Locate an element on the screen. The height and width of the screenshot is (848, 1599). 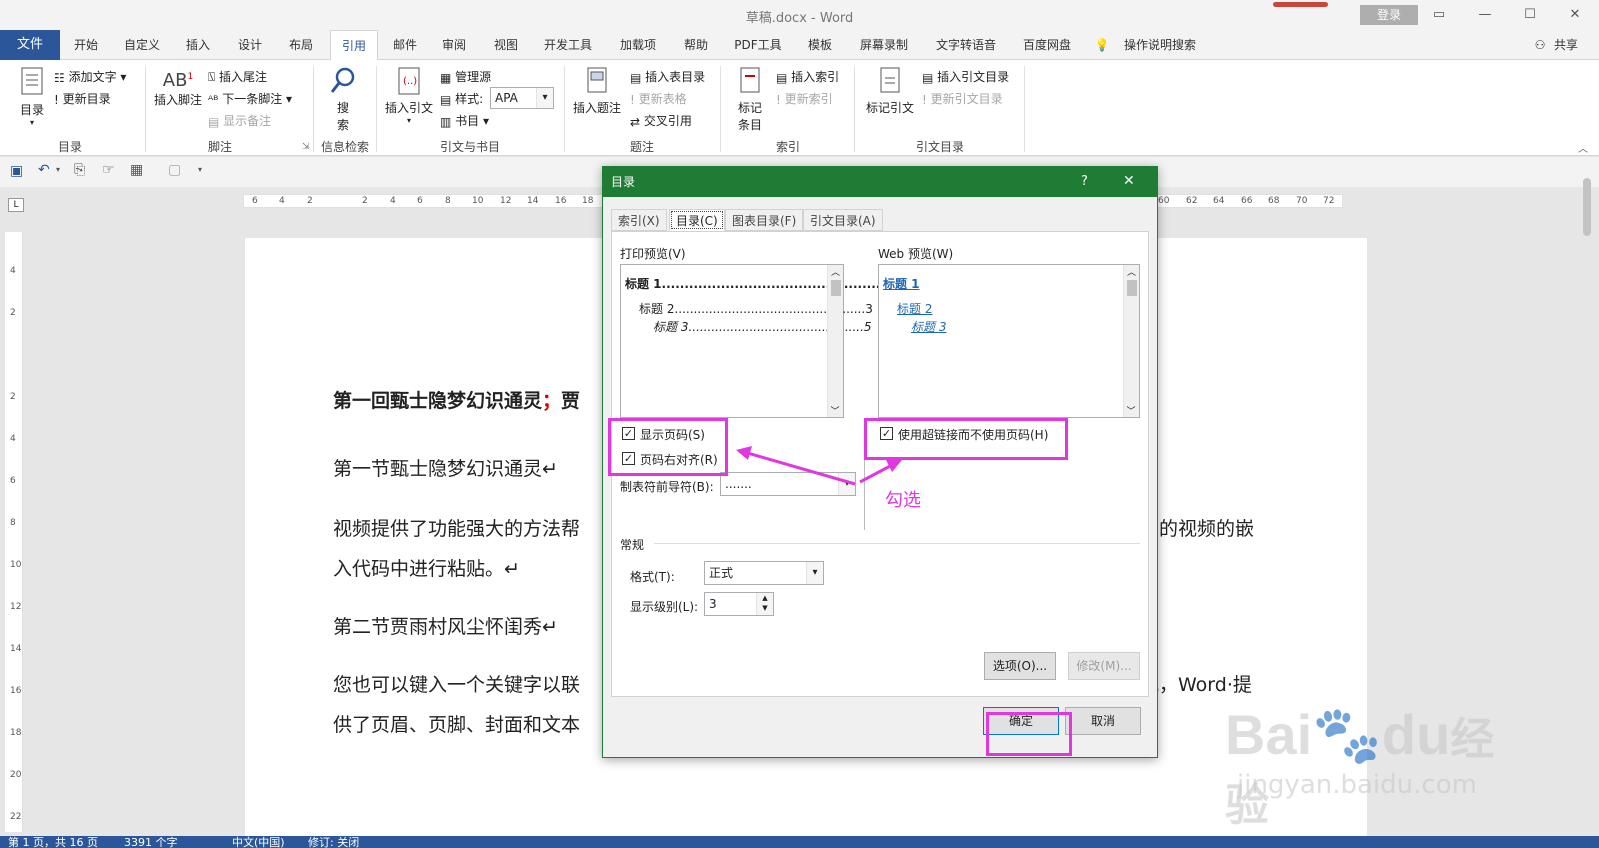
cancel-button: 取消 is located at coordinates (1103, 721).